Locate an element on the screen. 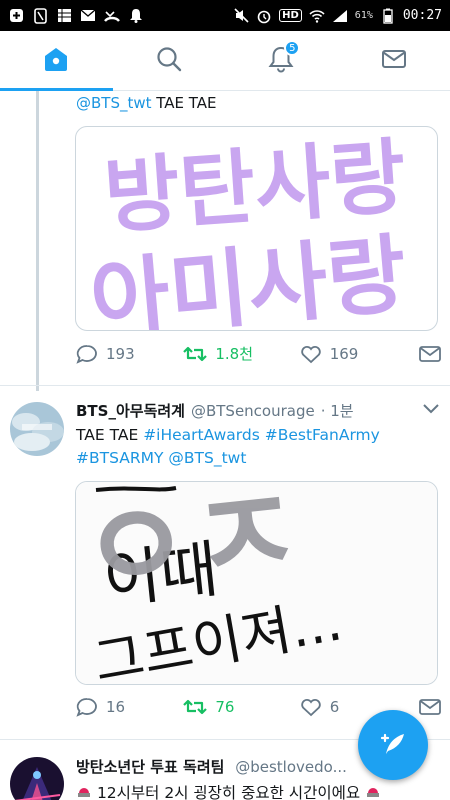 Image resolution: width=450 pixels, height=800 pixels. retweet-button: 76 is located at coordinates (241, 707).